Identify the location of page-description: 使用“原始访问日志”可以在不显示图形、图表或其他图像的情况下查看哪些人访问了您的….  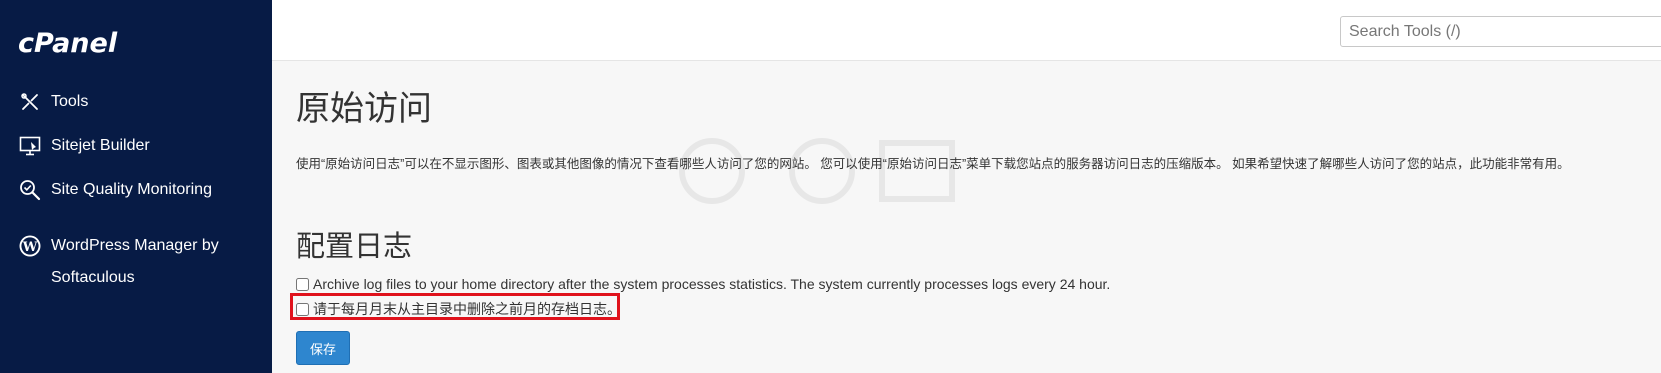
(933, 164).